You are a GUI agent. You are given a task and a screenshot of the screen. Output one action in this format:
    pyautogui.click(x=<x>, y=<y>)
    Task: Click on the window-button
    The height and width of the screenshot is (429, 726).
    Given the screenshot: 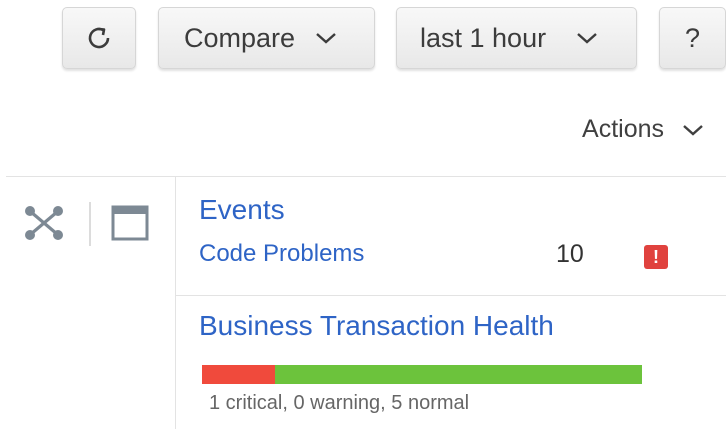 What is the action you would take?
    pyautogui.click(x=130, y=223)
    